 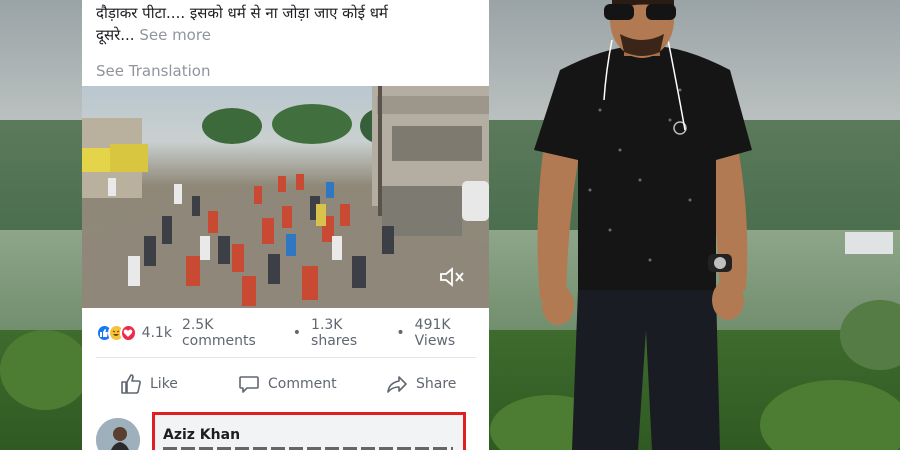 I want to click on commenter-avatar, so click(x=118, y=434).